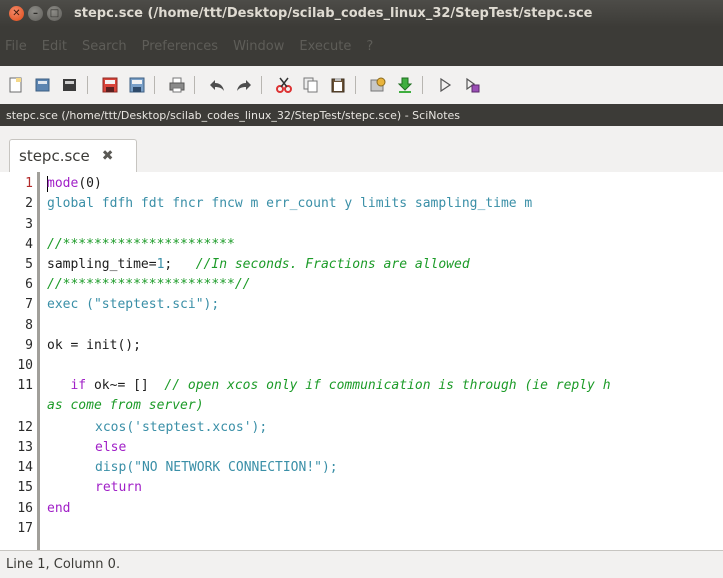 The height and width of the screenshot is (578, 723). I want to click on code-line-1: mode(0), so click(74, 183).